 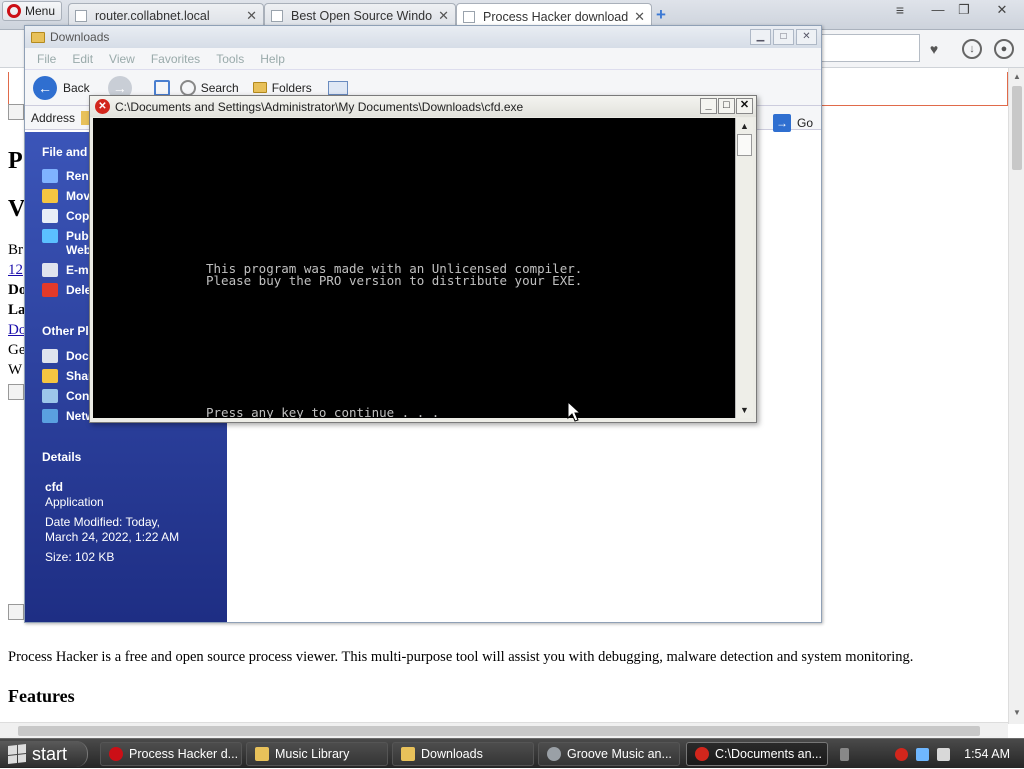 I want to click on search-icon, so click(x=187, y=87).